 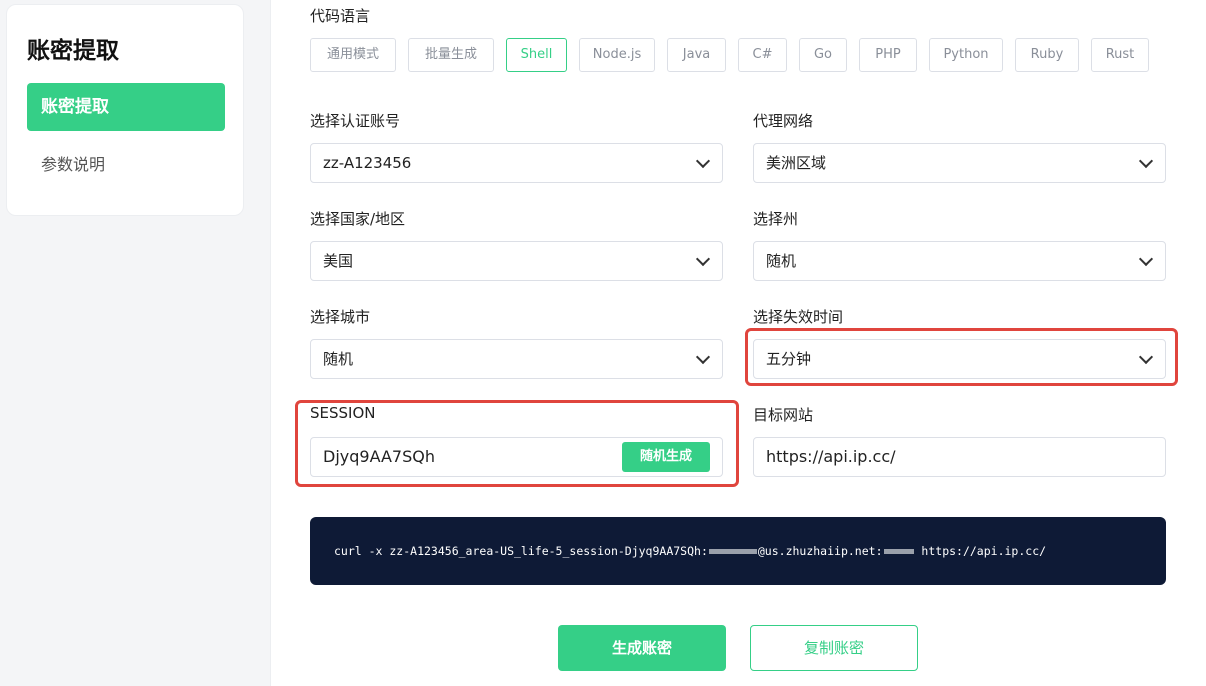 I want to click on expiry-highlight-box, so click(x=961, y=357).